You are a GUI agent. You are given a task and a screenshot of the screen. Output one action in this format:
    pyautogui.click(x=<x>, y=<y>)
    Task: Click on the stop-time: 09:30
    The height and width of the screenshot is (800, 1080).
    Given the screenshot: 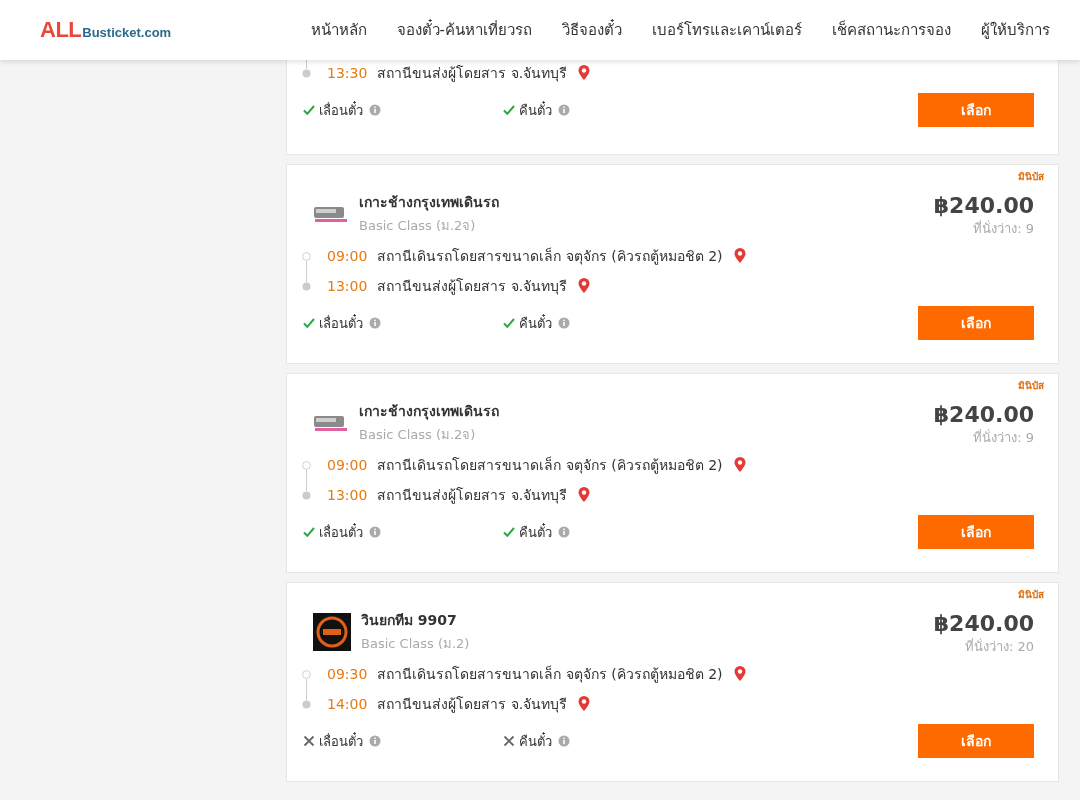 What is the action you would take?
    pyautogui.click(x=347, y=674)
    